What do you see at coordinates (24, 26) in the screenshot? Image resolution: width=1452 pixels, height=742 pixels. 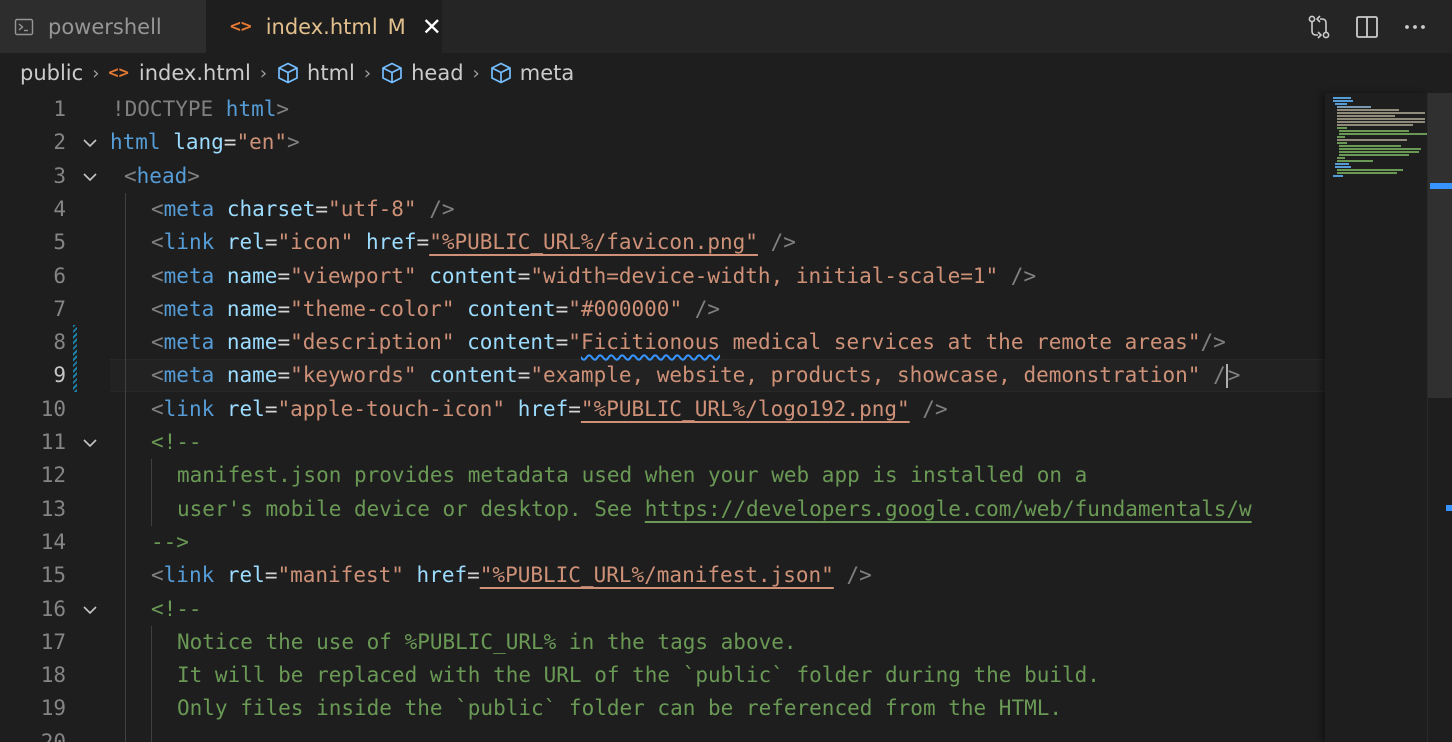 I see `terminal-icon` at bounding box center [24, 26].